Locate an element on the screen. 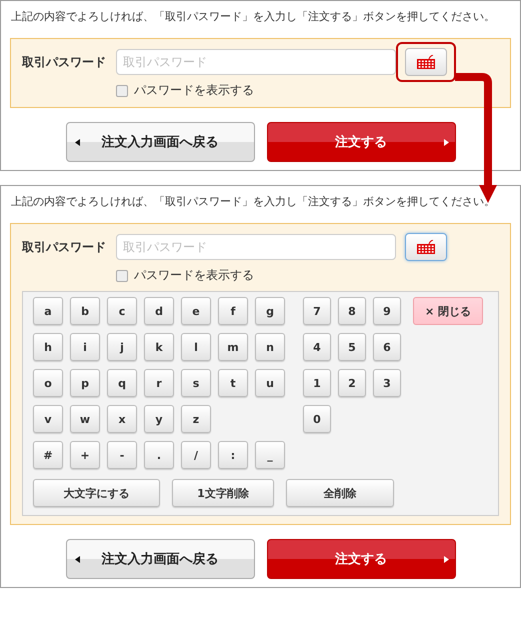 Image resolution: width=521 pixels, height=639 pixels. key: d is located at coordinates (159, 311).